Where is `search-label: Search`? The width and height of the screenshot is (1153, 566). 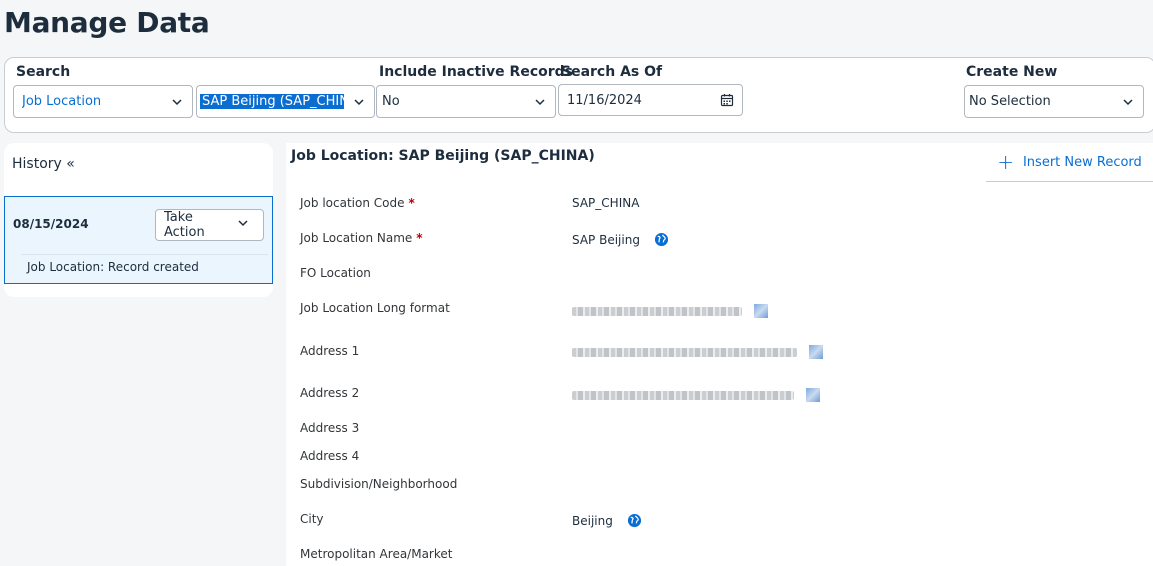 search-label: Search is located at coordinates (43, 72).